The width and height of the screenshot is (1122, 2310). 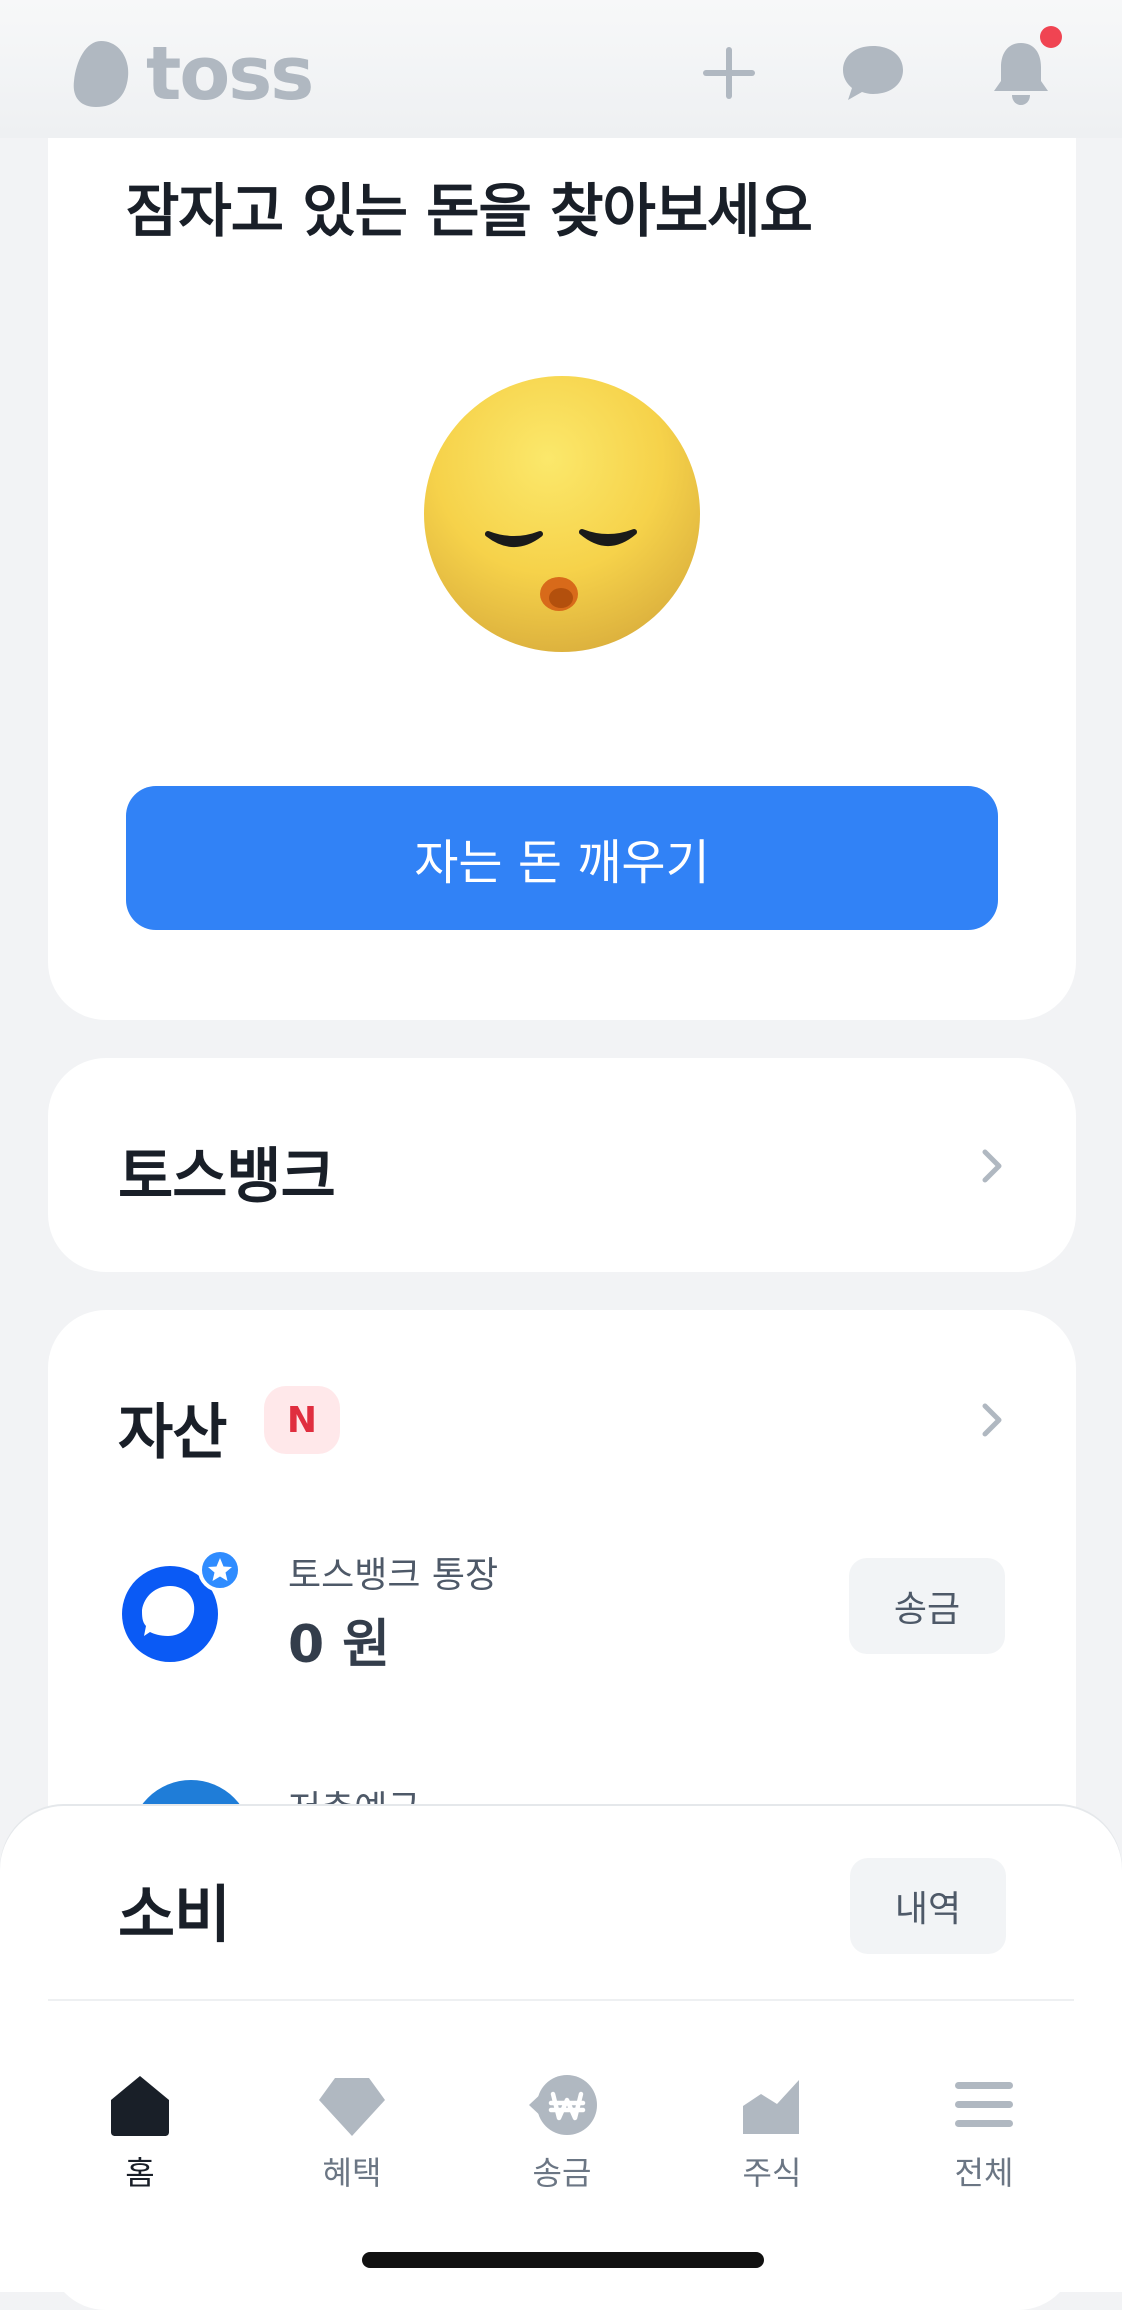 I want to click on stock-chart-icon, so click(x=771, y=2107).